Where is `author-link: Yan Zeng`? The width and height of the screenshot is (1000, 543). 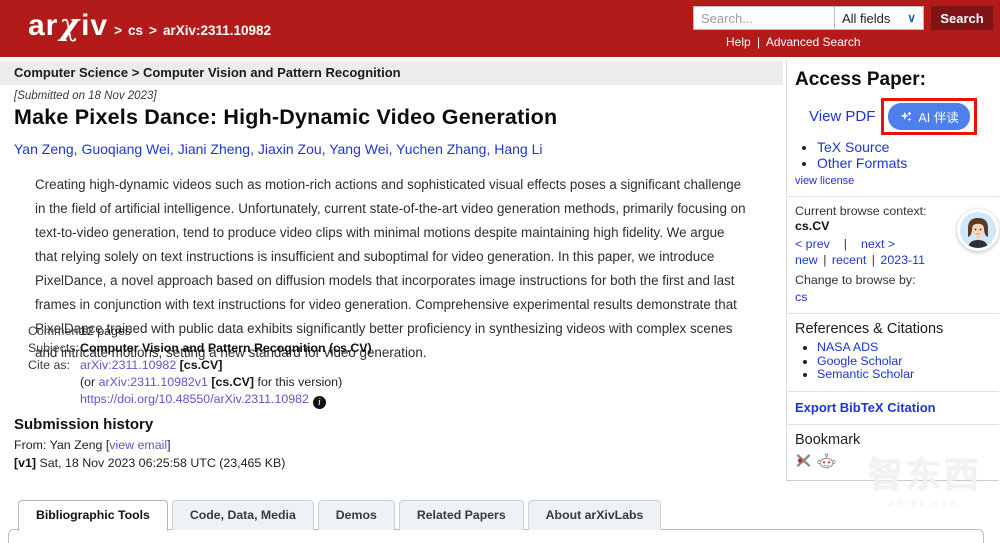
author-link: Yan Zeng is located at coordinates (47, 149).